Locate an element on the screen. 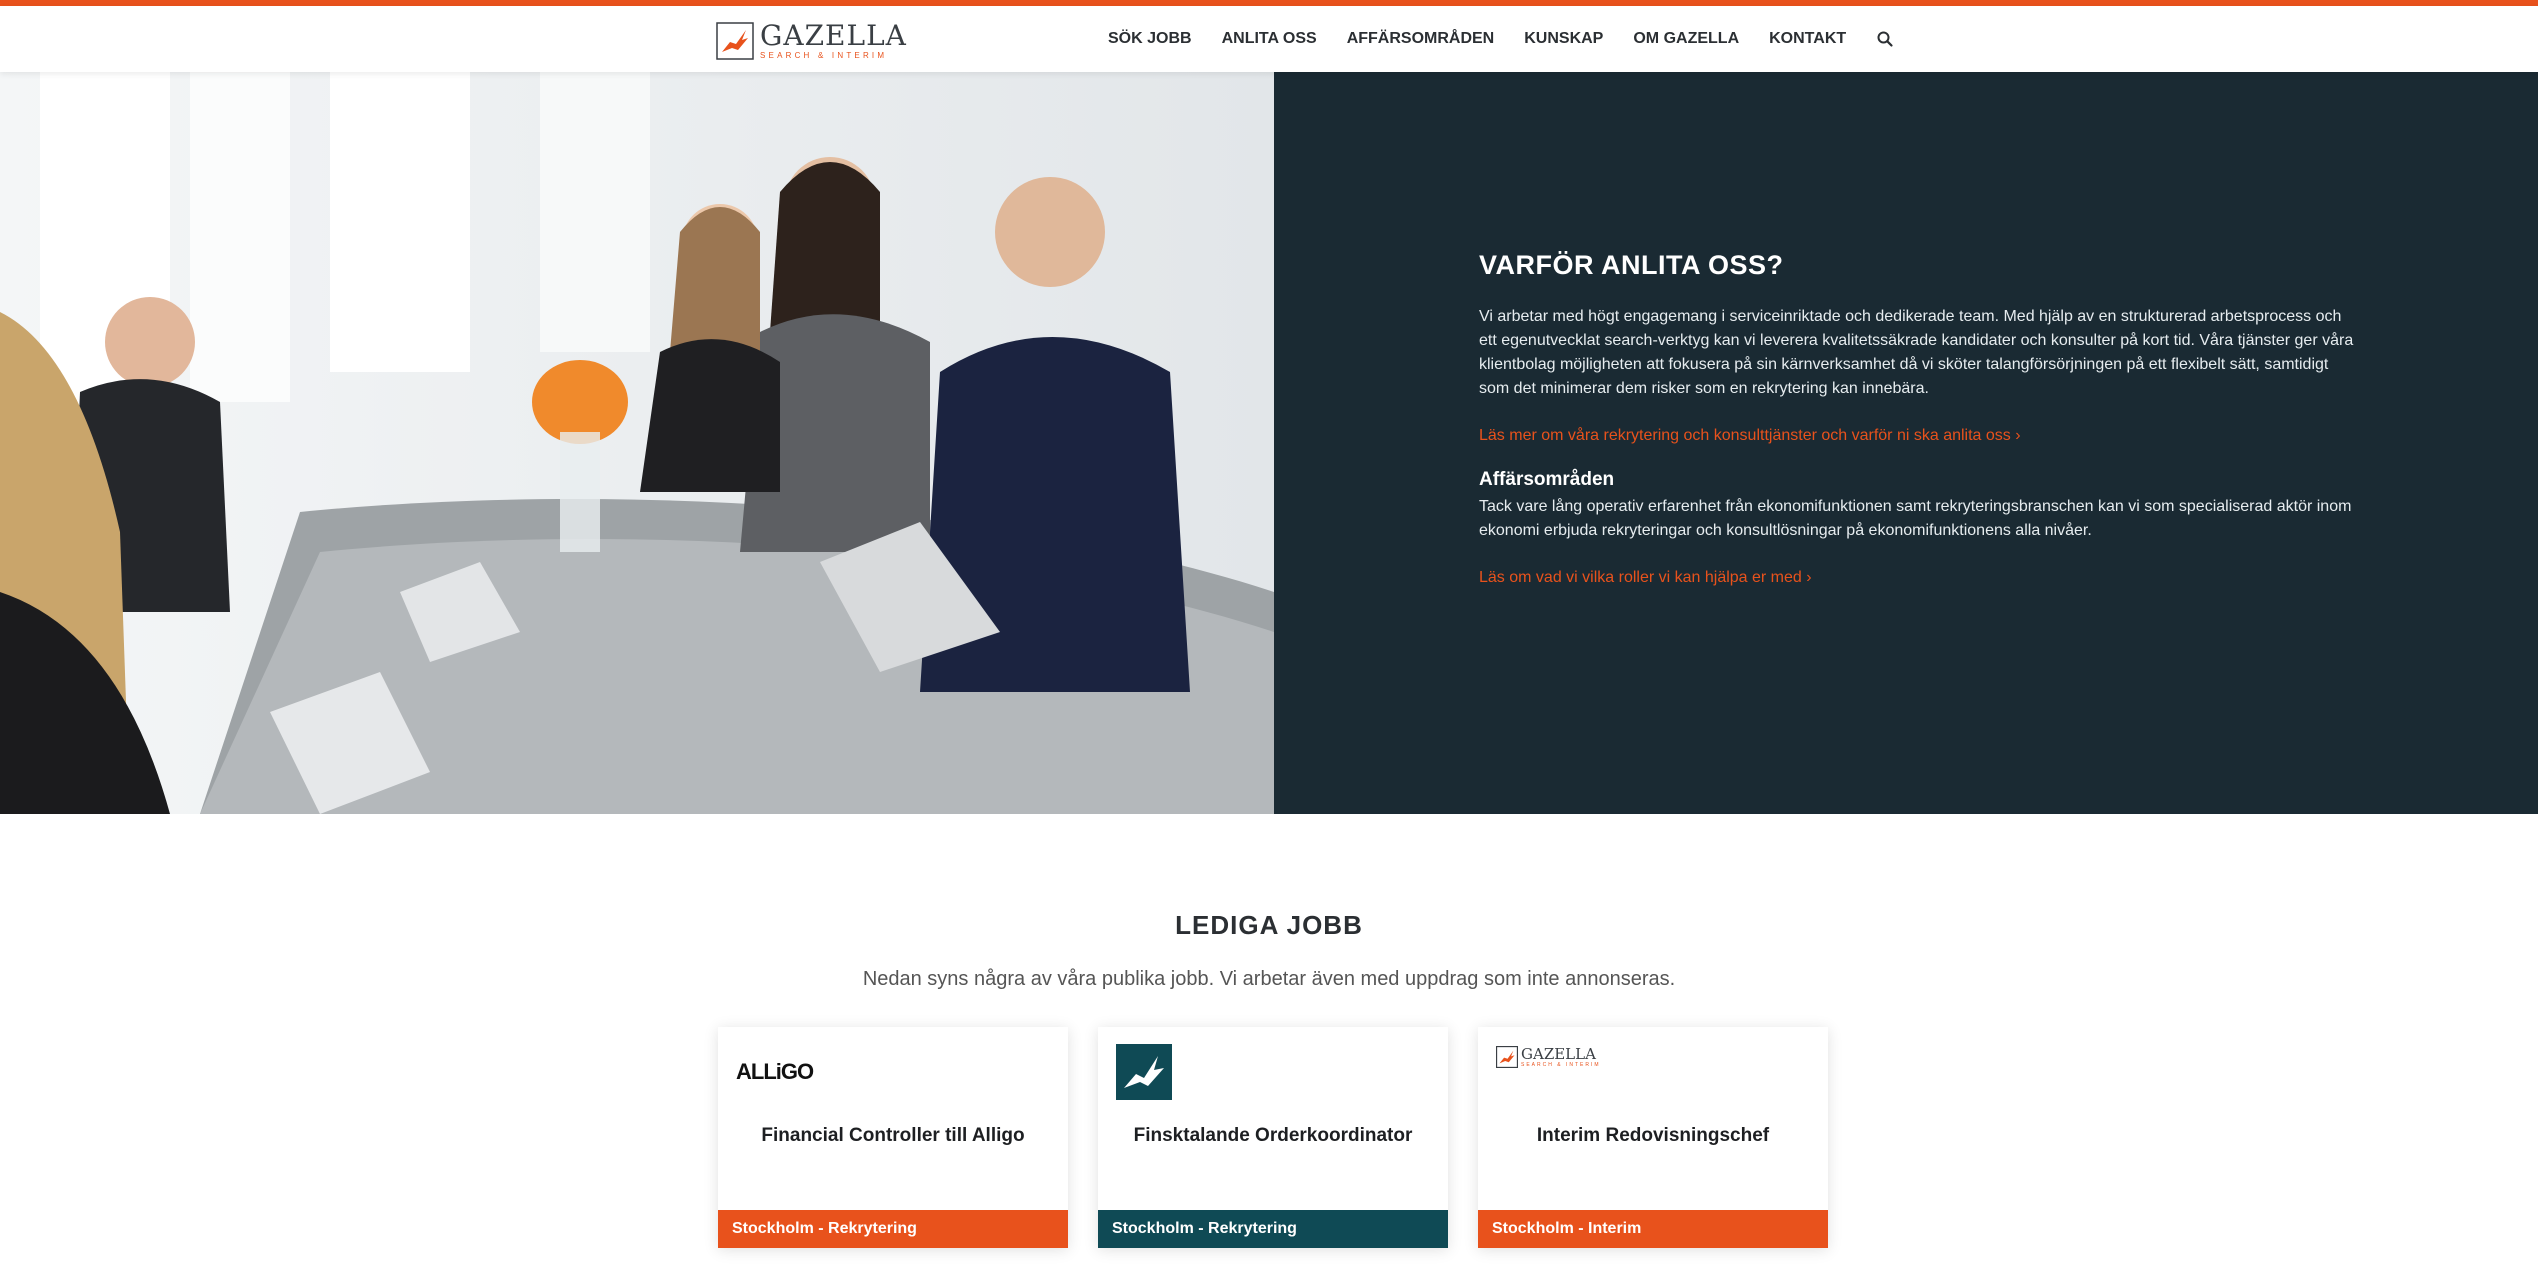  alligo-logo-text: ALLiGO is located at coordinates (775, 1071).